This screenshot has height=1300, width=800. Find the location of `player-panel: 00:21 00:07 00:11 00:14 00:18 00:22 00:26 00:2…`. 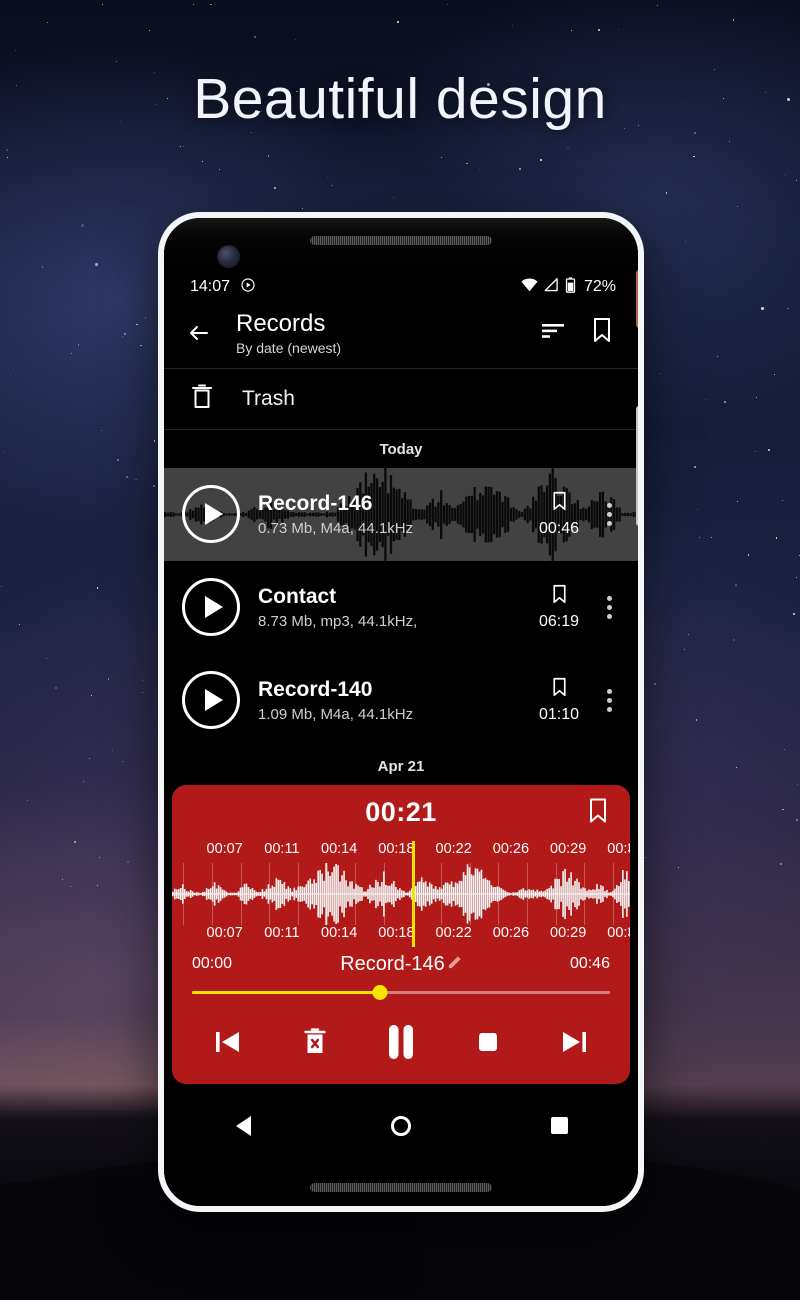

player-panel: 00:21 00:07 00:11 00:14 00:18 00:22 00:26 00:2… is located at coordinates (401, 934).